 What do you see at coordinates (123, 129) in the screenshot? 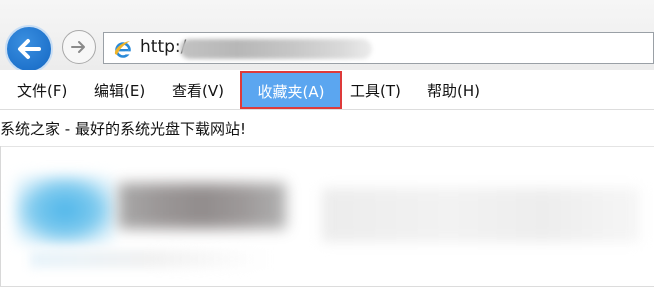
I see `page-title: 系统之家 - 最好的系统光盘下载网站!` at bounding box center [123, 129].